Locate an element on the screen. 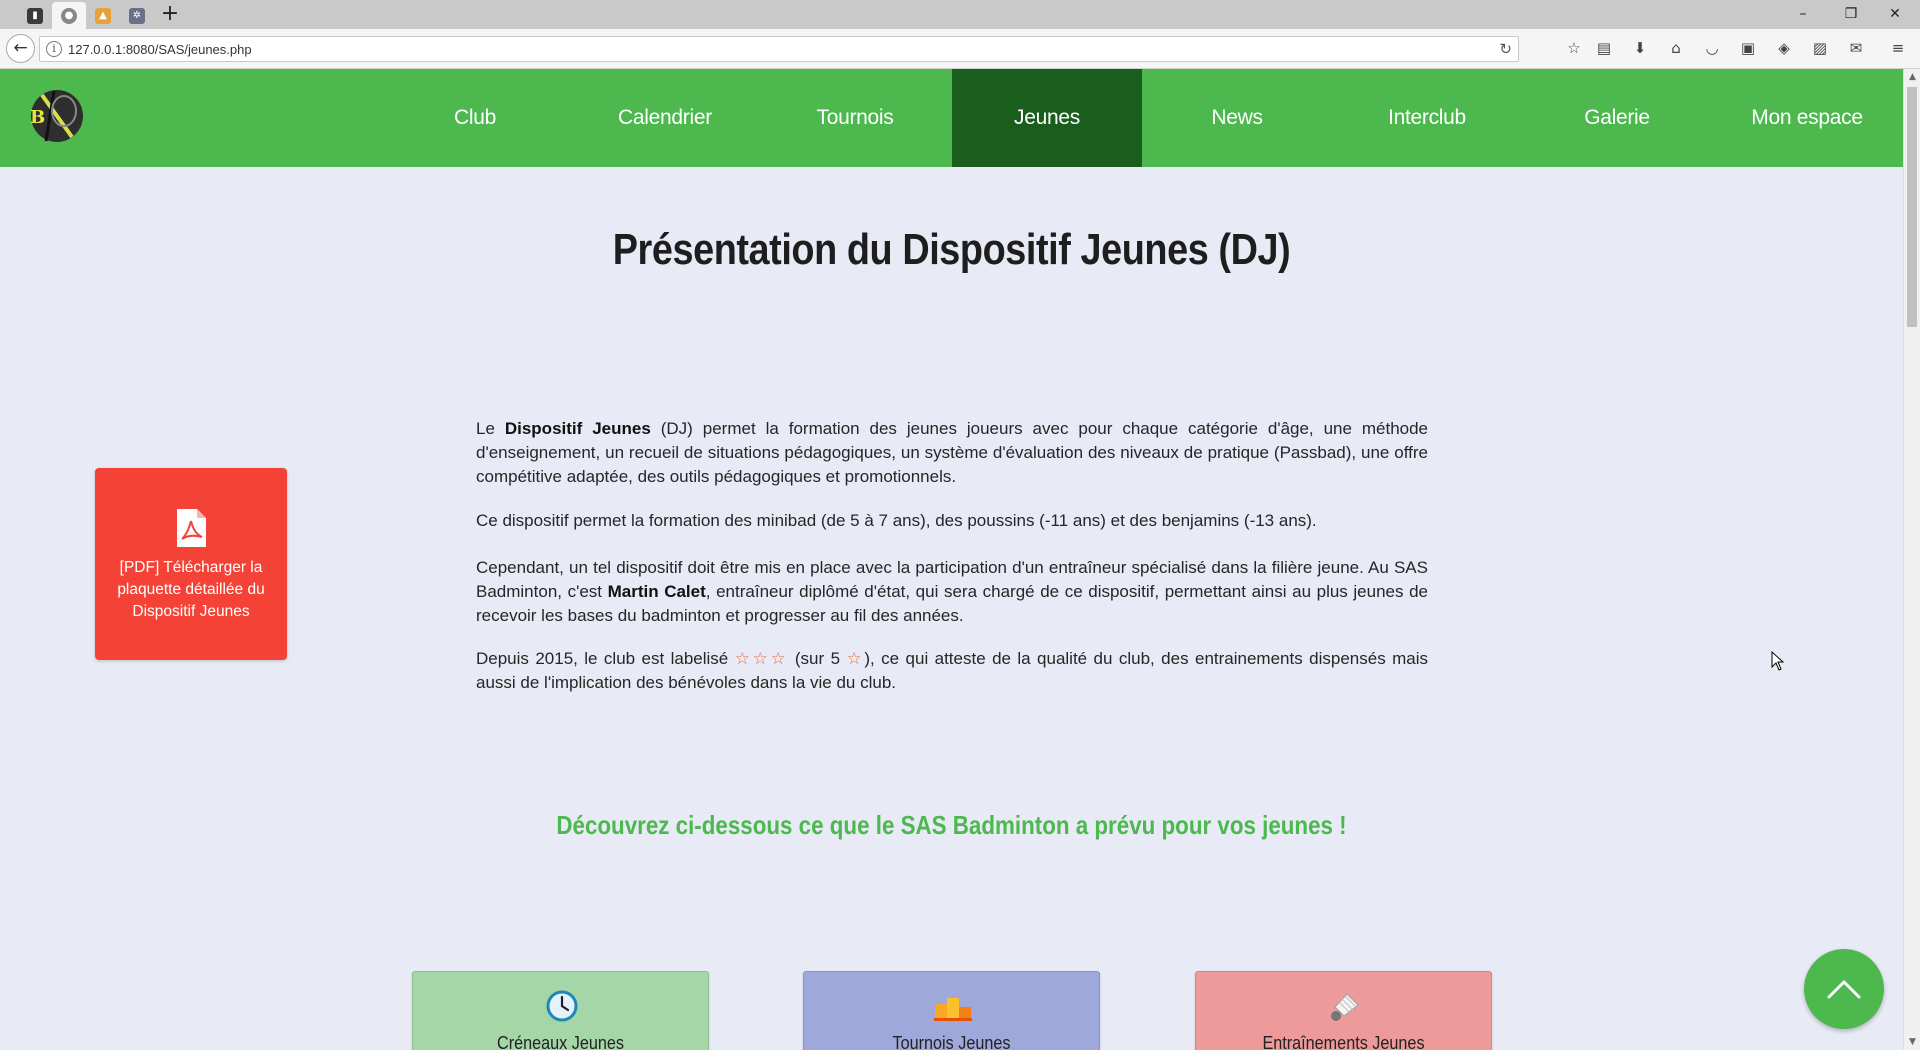 The height and width of the screenshot is (1050, 1920). rating-stars-icon: ☆☆☆ is located at coordinates (761, 658).